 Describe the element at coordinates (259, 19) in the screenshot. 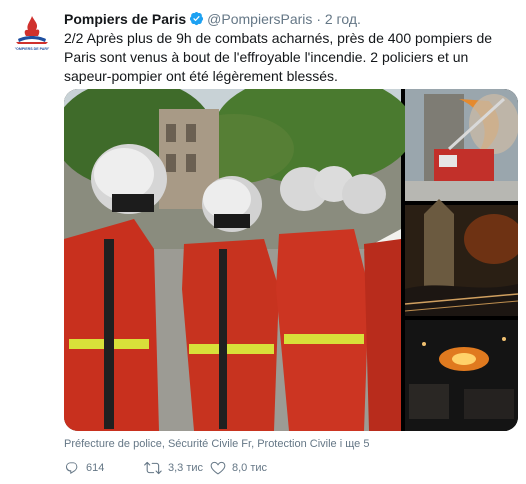

I see `author-handle: @PompiersParis` at that location.